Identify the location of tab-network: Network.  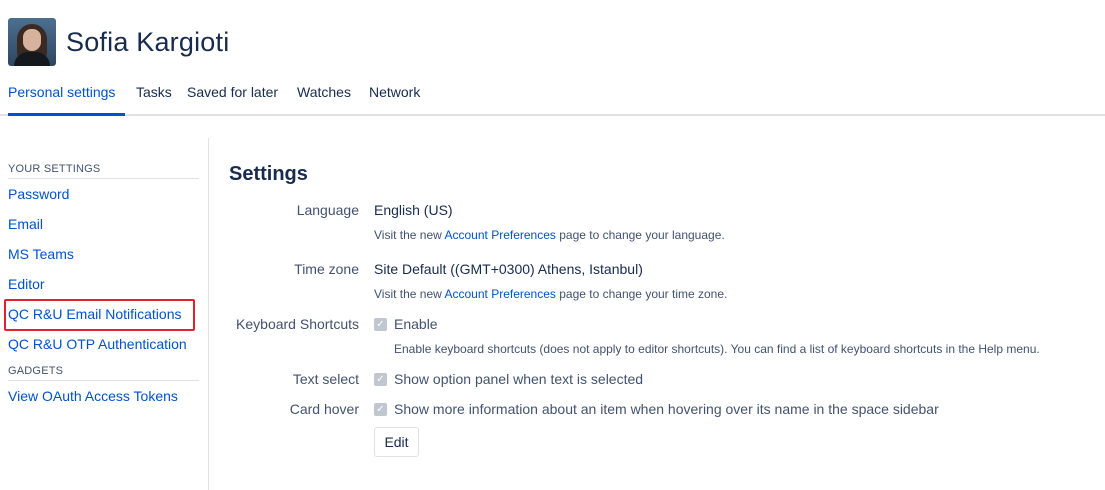
(394, 94).